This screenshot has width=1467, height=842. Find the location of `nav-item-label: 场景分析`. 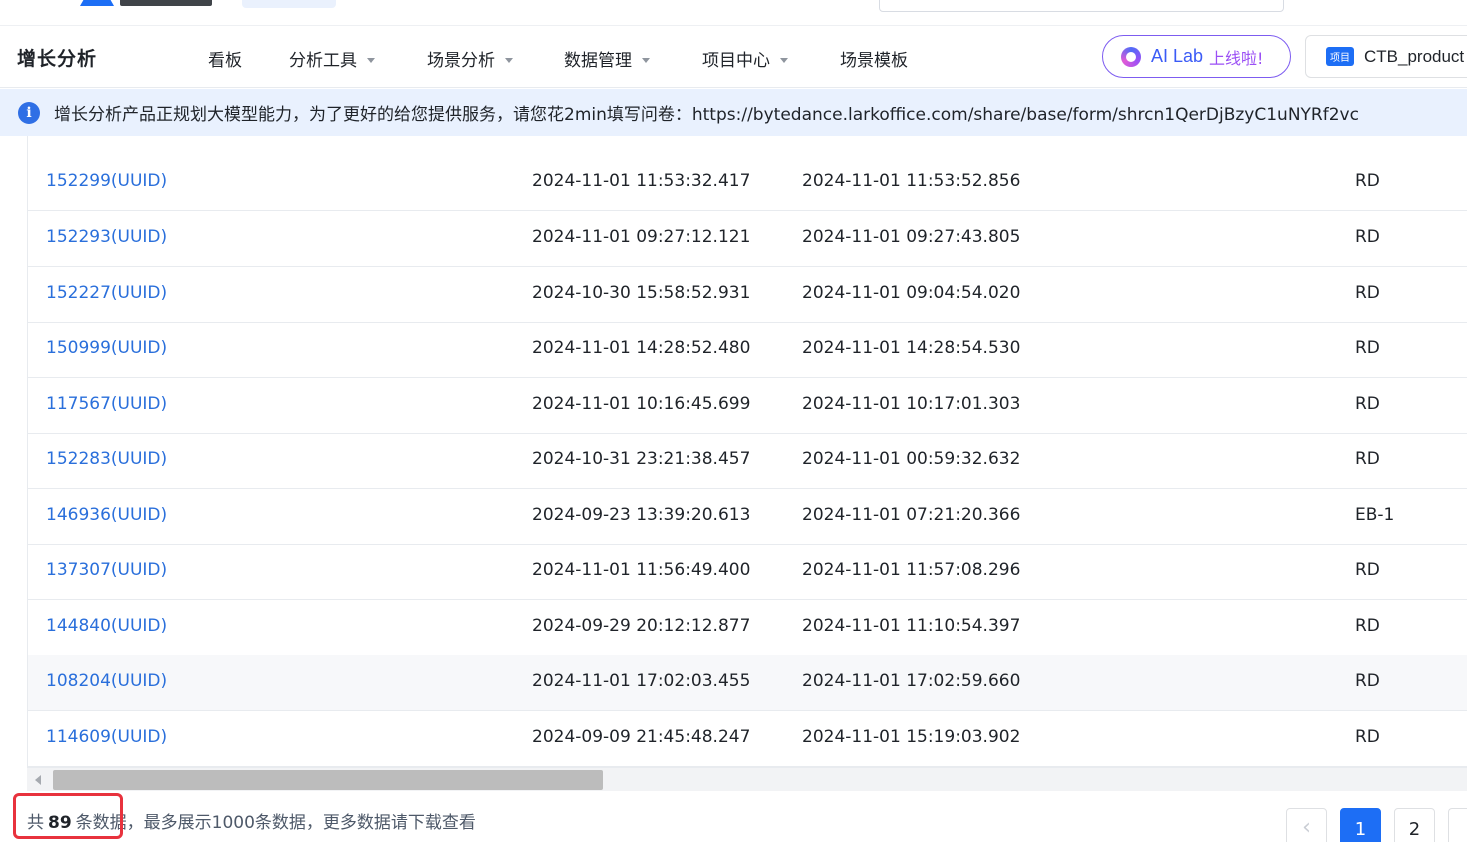

nav-item-label: 场景分析 is located at coordinates (461, 61).